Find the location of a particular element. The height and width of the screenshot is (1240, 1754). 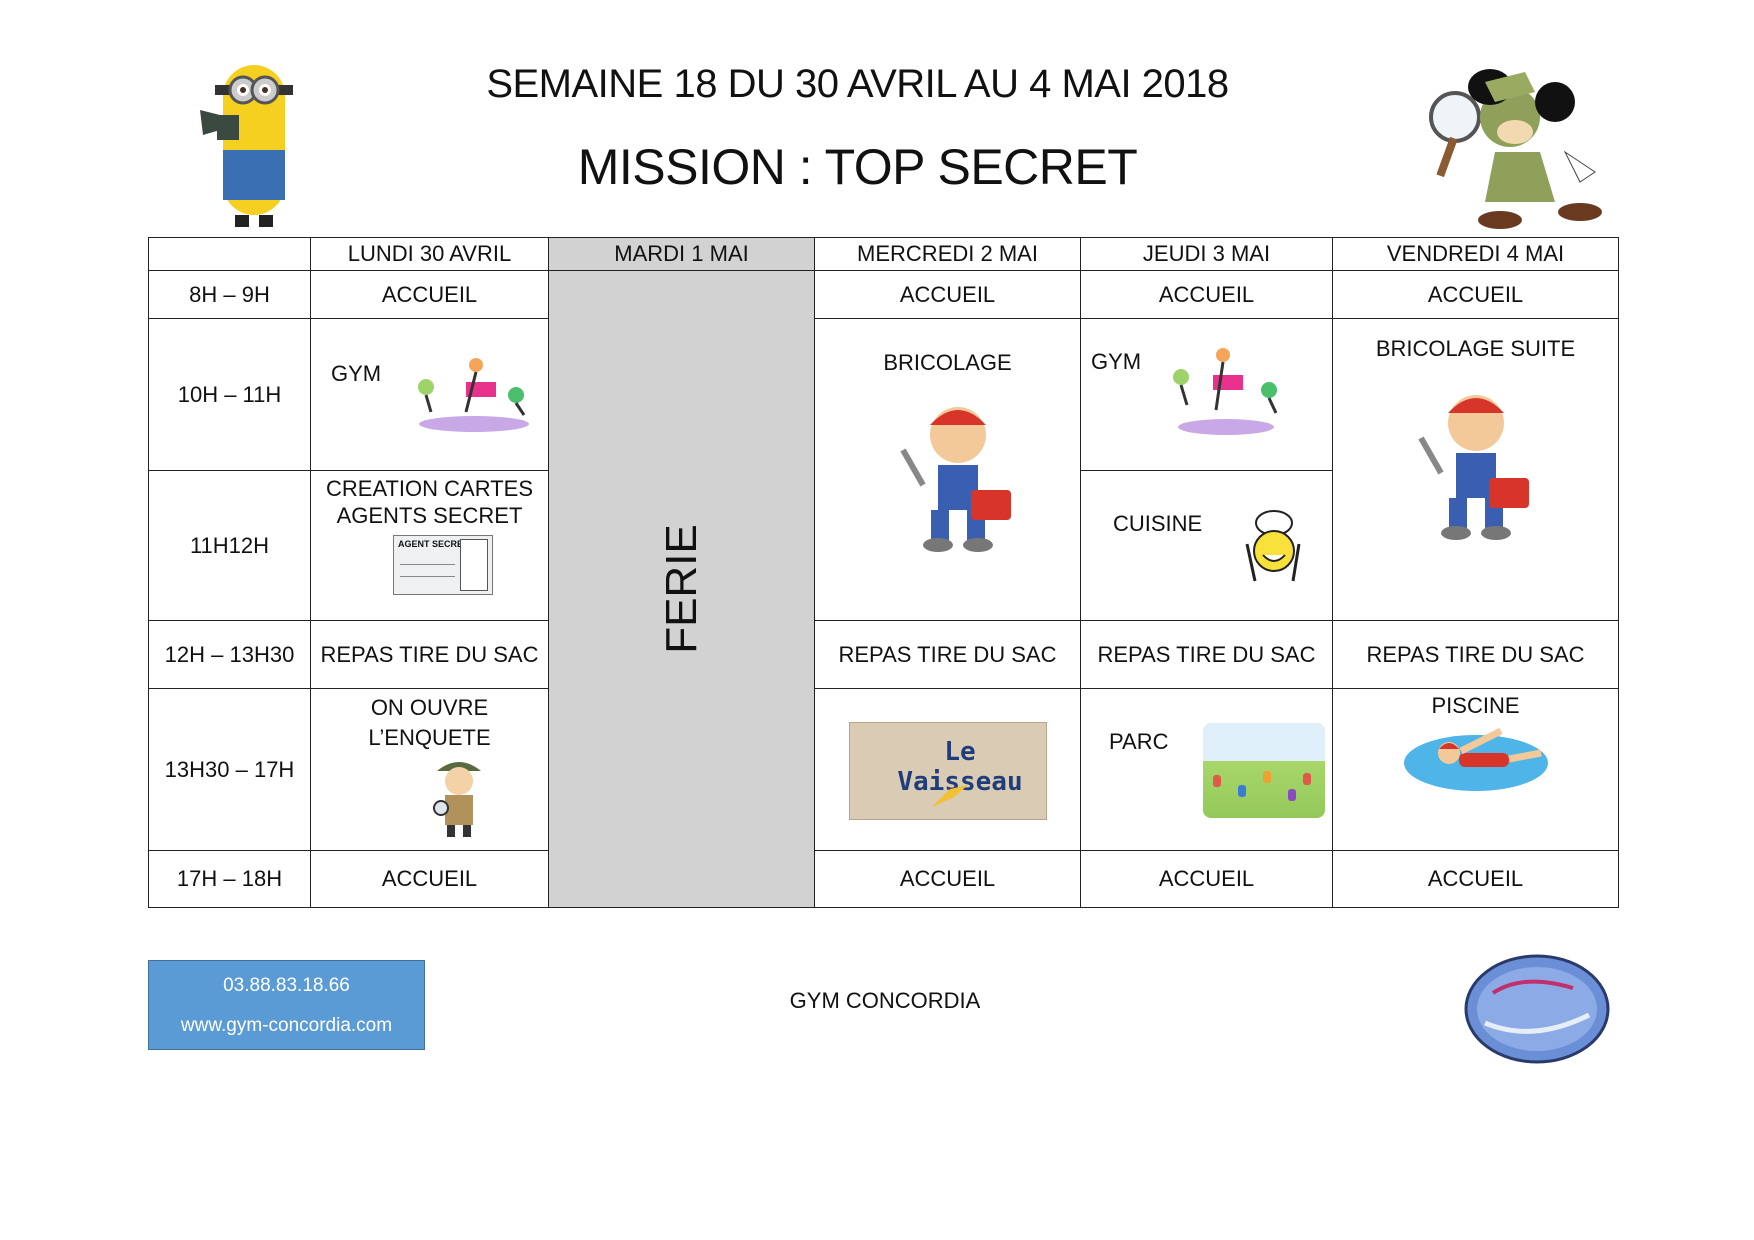

activity-label-line2: L’ENQUETE is located at coordinates (429, 737).